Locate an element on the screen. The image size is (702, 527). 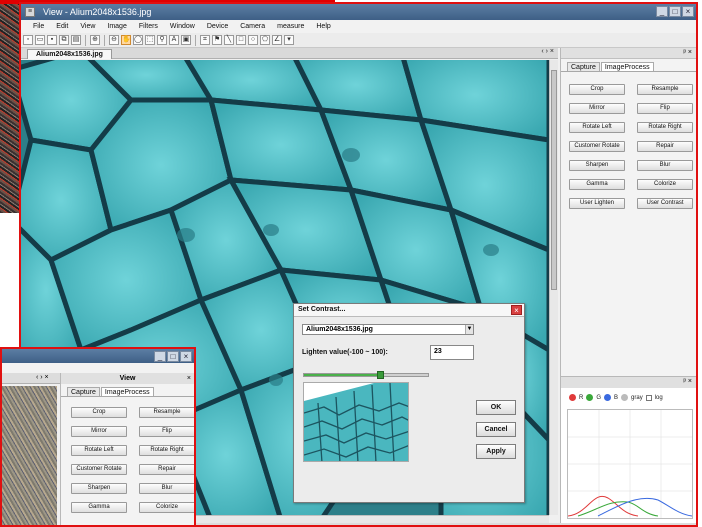
menu-edit: Edit is located at coordinates (62, 26).